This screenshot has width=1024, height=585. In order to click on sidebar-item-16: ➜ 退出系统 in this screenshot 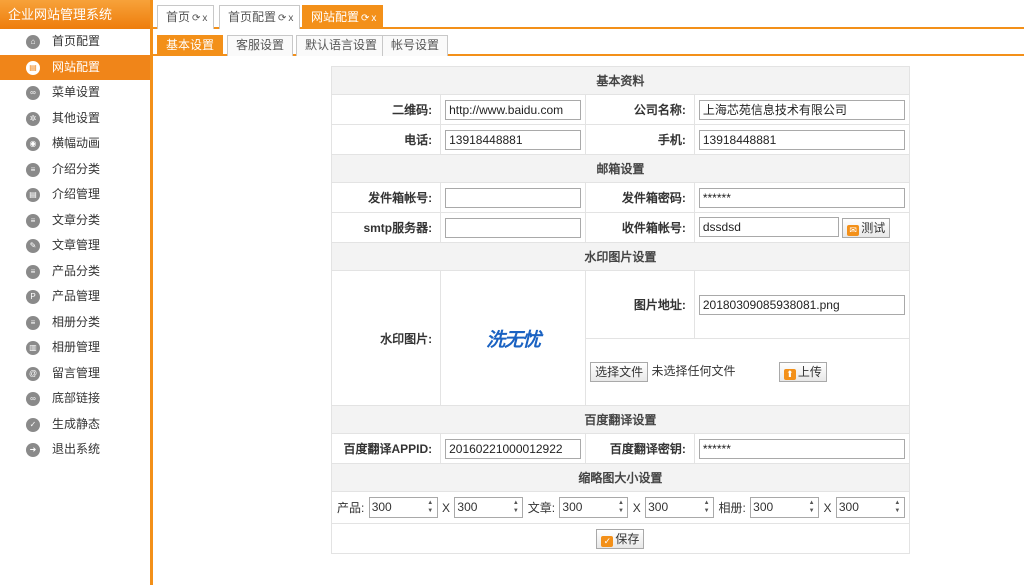, I will do `click(75, 450)`.